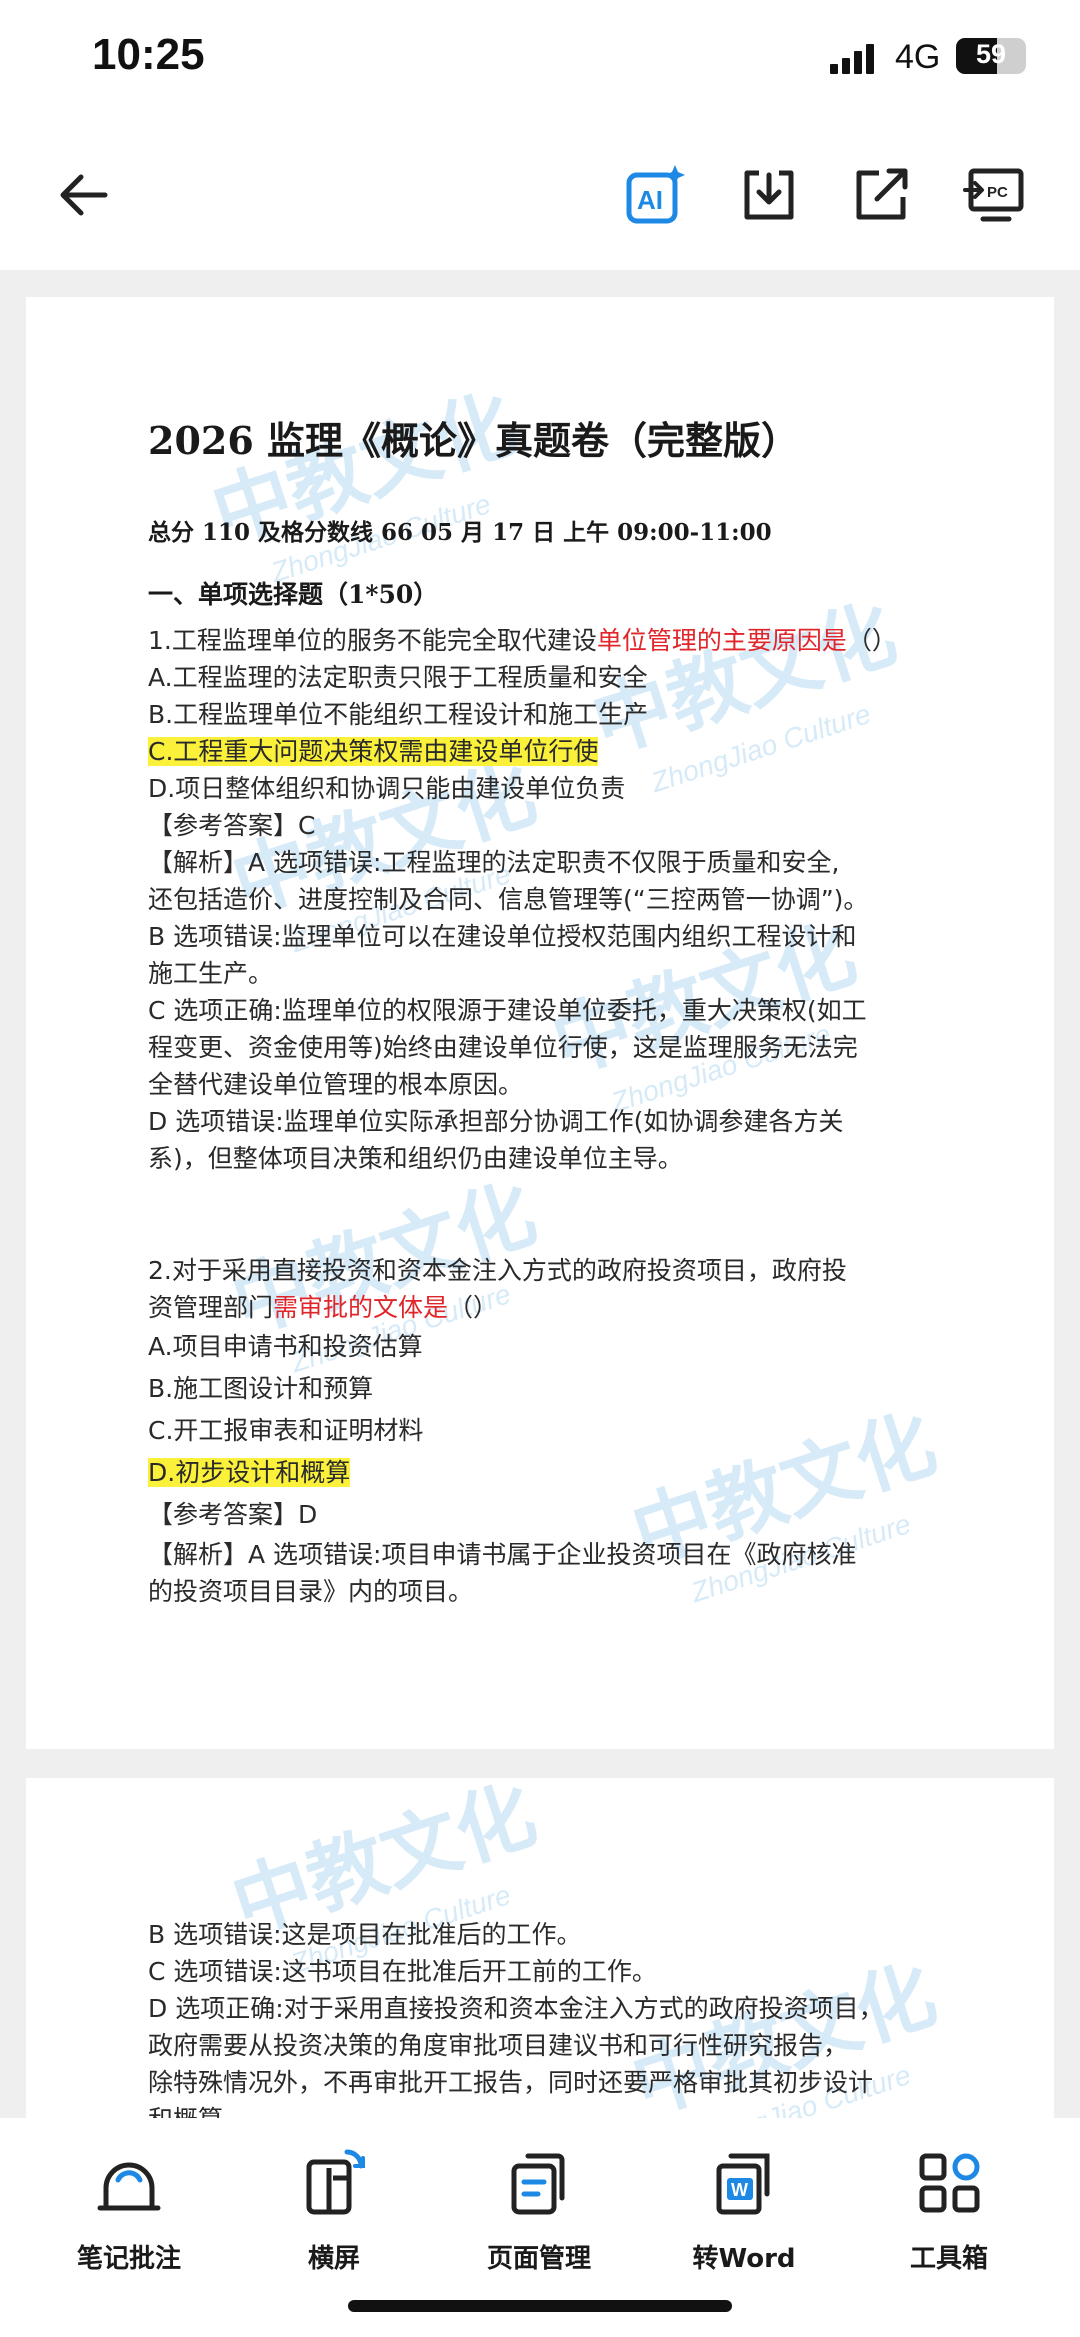 Image resolution: width=1080 pixels, height=2337 pixels. What do you see at coordinates (538, 2259) in the screenshot?
I see `page-management-label: 页面管理` at bounding box center [538, 2259].